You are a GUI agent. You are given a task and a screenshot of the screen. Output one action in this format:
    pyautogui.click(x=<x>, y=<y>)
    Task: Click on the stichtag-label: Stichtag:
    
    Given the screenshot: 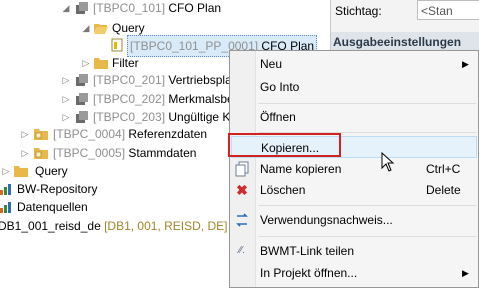 What is the action you would take?
    pyautogui.click(x=358, y=11)
    